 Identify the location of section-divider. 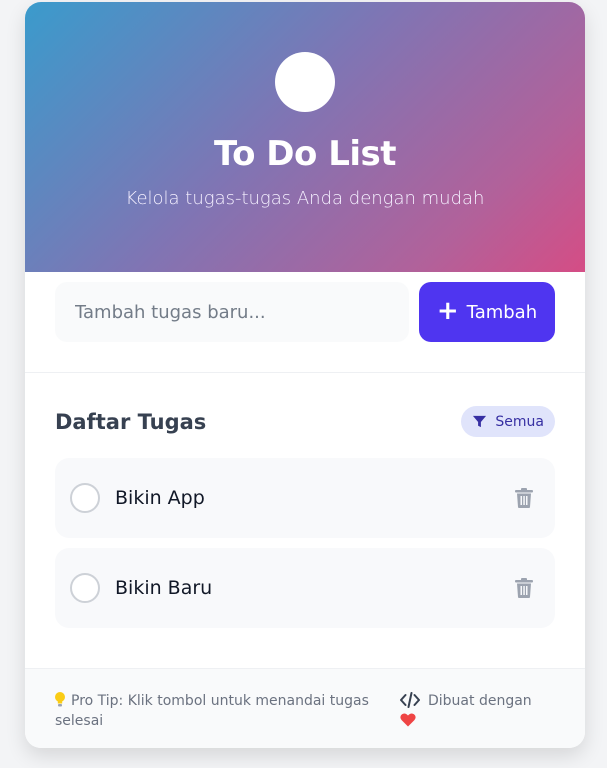
(305, 372).